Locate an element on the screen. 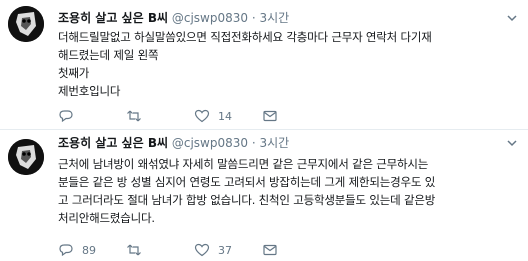 The width and height of the screenshot is (528, 261). tweet-line: 더해드릴말없고 하실말씀있으면 직접전화하세요 각층마다 근무자 연락처 다기재 is located at coordinates (245, 37).